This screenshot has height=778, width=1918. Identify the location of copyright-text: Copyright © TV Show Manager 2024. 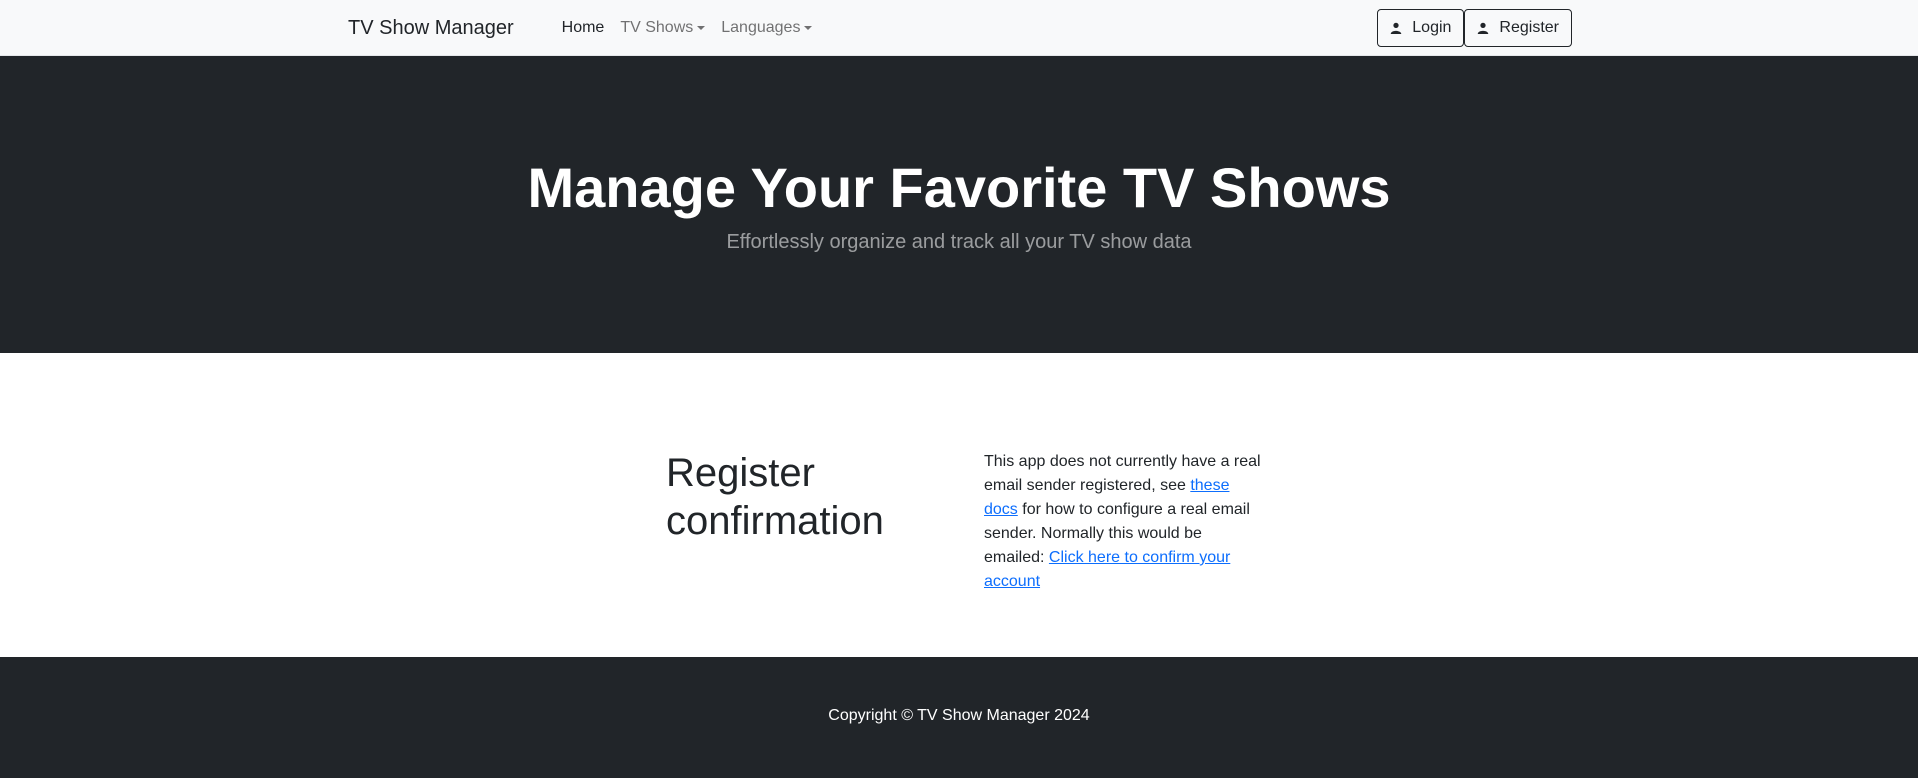
(959, 715).